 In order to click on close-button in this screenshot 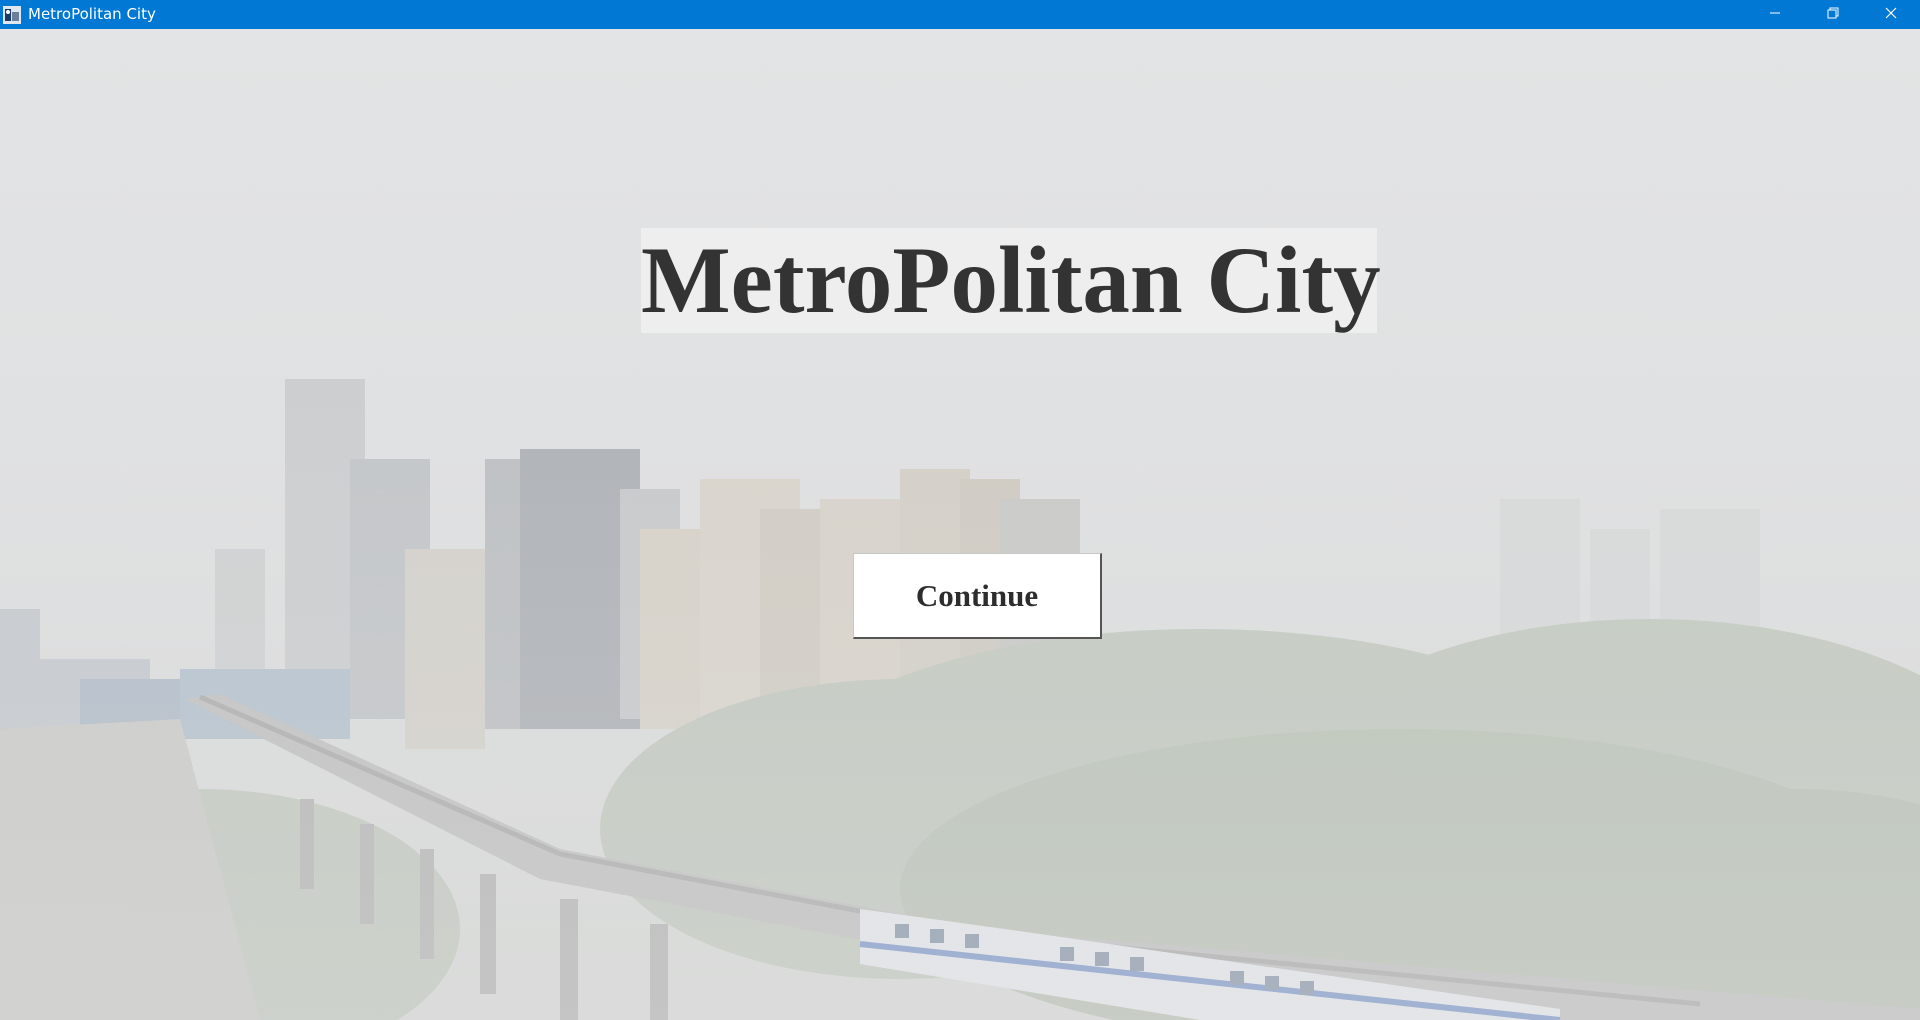, I will do `click(1891, 14)`.